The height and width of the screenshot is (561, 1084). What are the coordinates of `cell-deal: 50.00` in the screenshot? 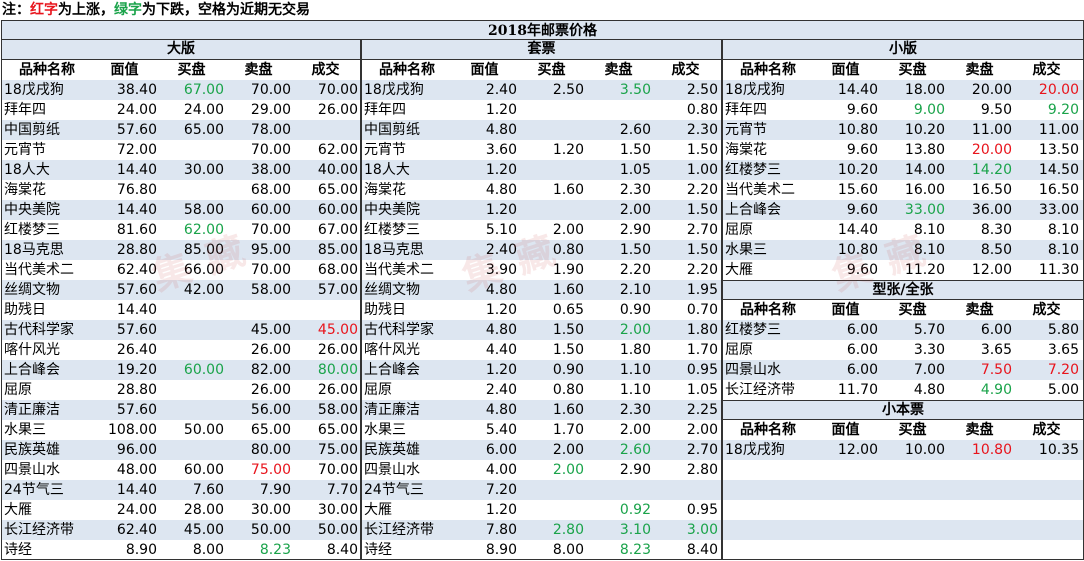 It's located at (337, 530).